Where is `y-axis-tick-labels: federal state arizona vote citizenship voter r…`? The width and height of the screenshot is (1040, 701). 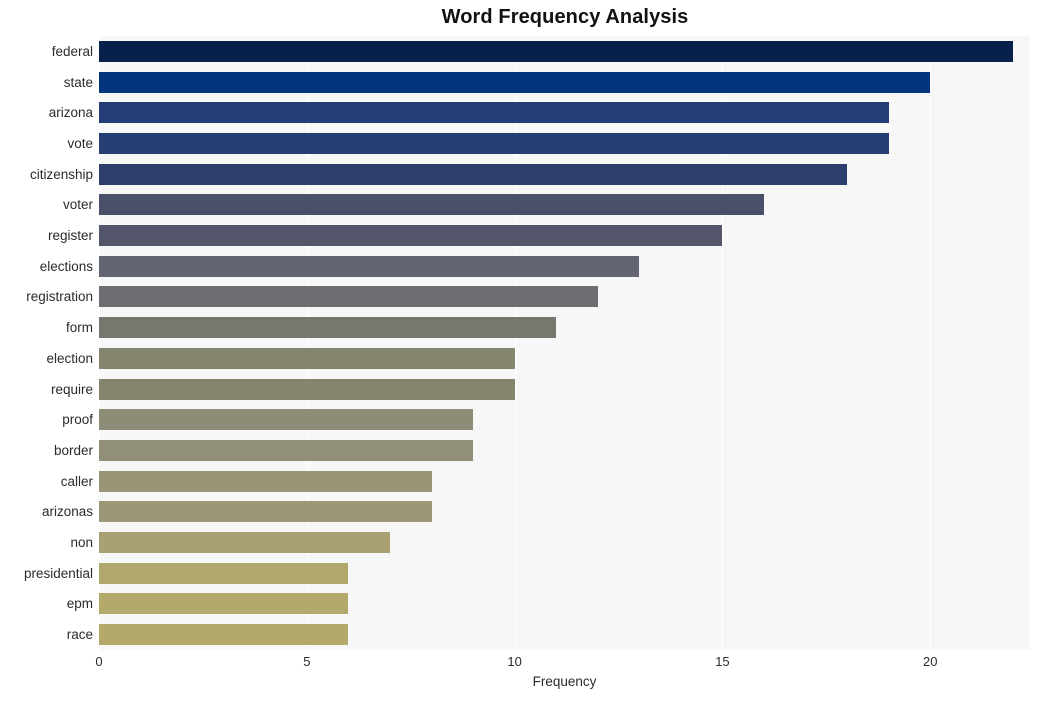 y-axis-tick-labels: federal state arizona vote citizenship voter r… is located at coordinates (46, 343).